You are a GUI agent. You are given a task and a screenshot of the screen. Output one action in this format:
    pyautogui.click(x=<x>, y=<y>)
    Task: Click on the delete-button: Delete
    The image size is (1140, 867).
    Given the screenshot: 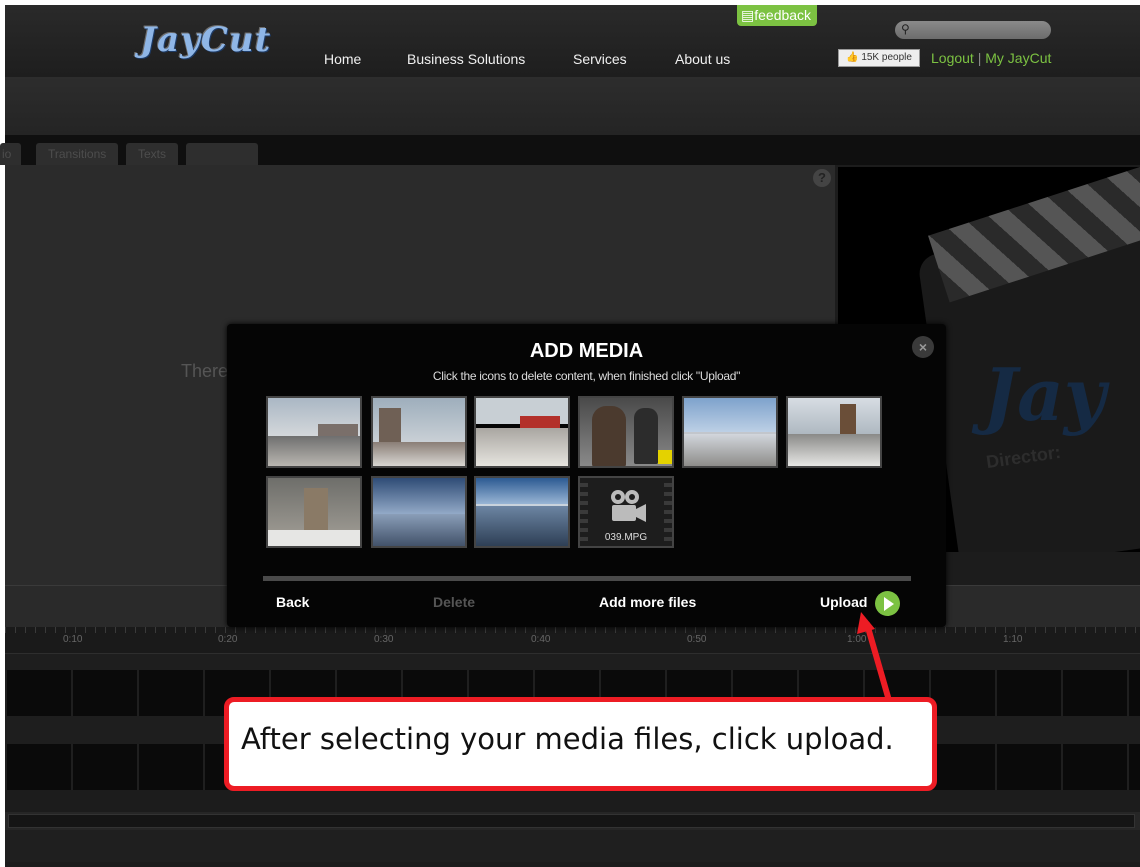 What is the action you would take?
    pyautogui.click(x=454, y=602)
    